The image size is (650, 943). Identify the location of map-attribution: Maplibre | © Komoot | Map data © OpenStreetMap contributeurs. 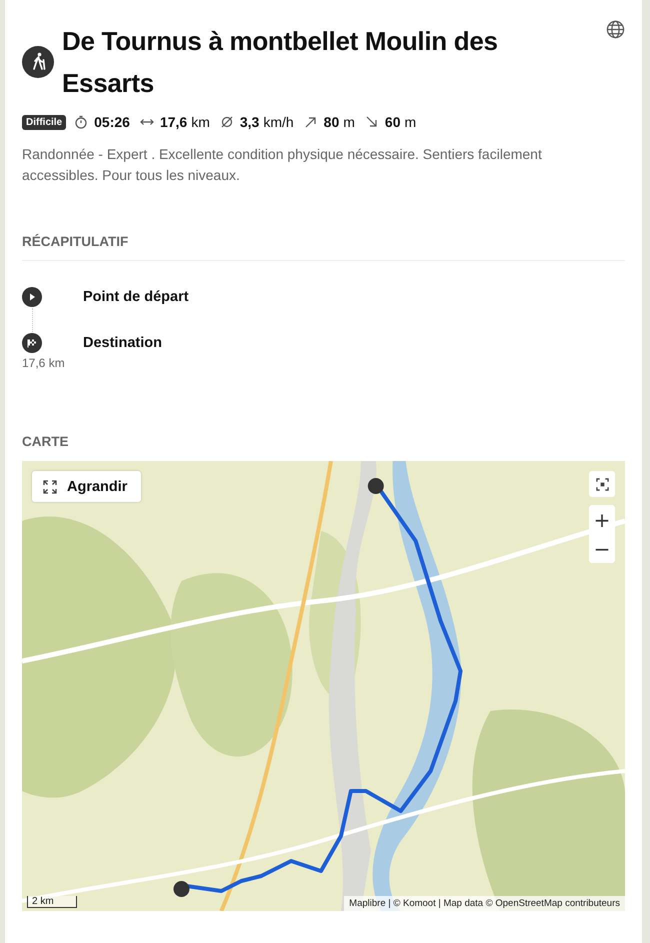
(484, 903).